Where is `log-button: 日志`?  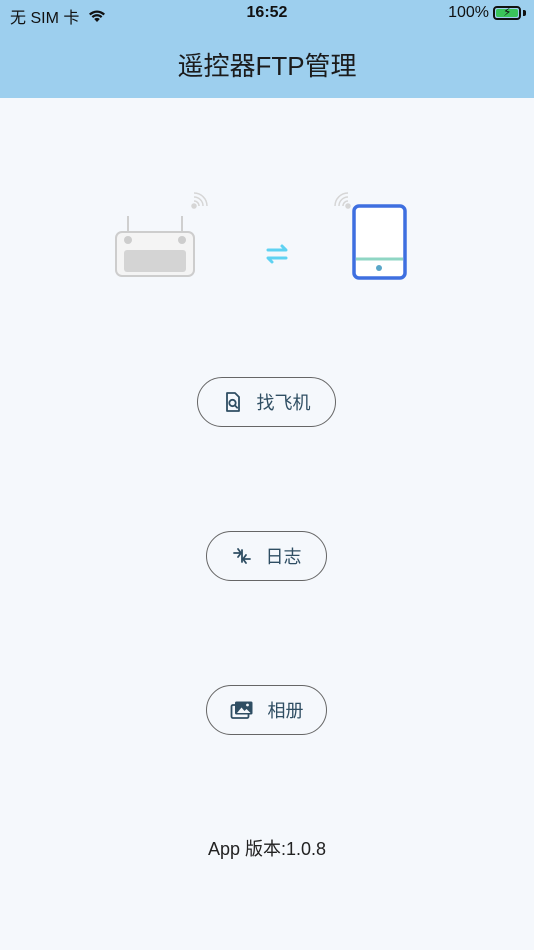 log-button: 日志 is located at coordinates (266, 556).